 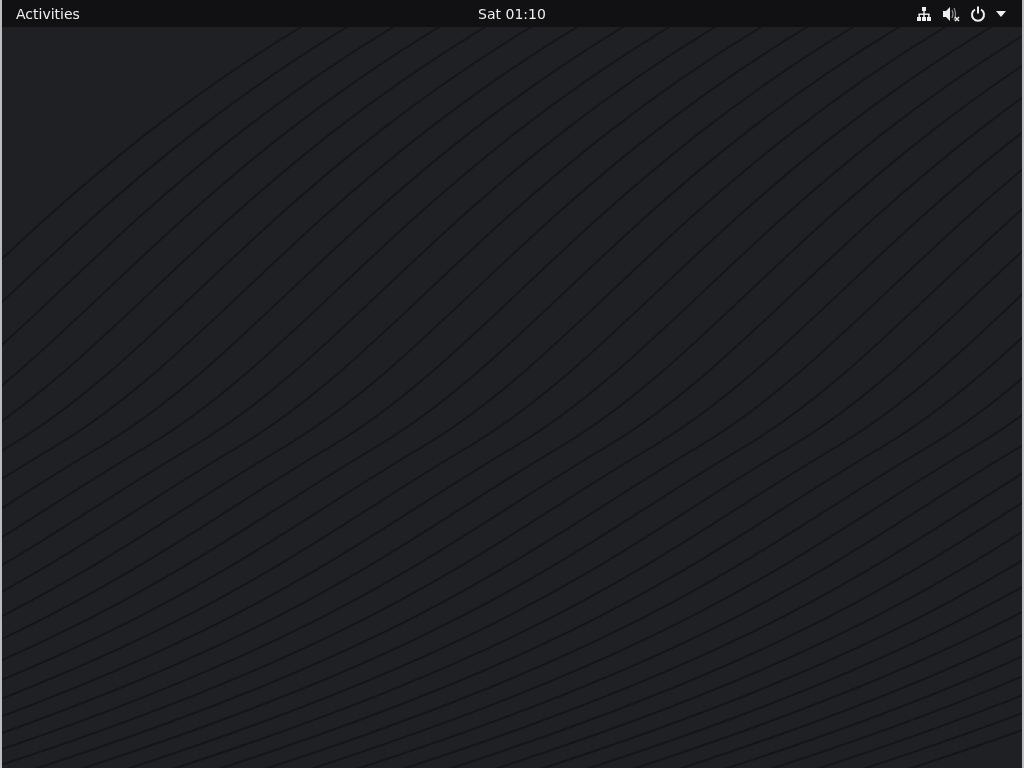 What do you see at coordinates (512, 13) in the screenshot?
I see `clock: Sat 01:10` at bounding box center [512, 13].